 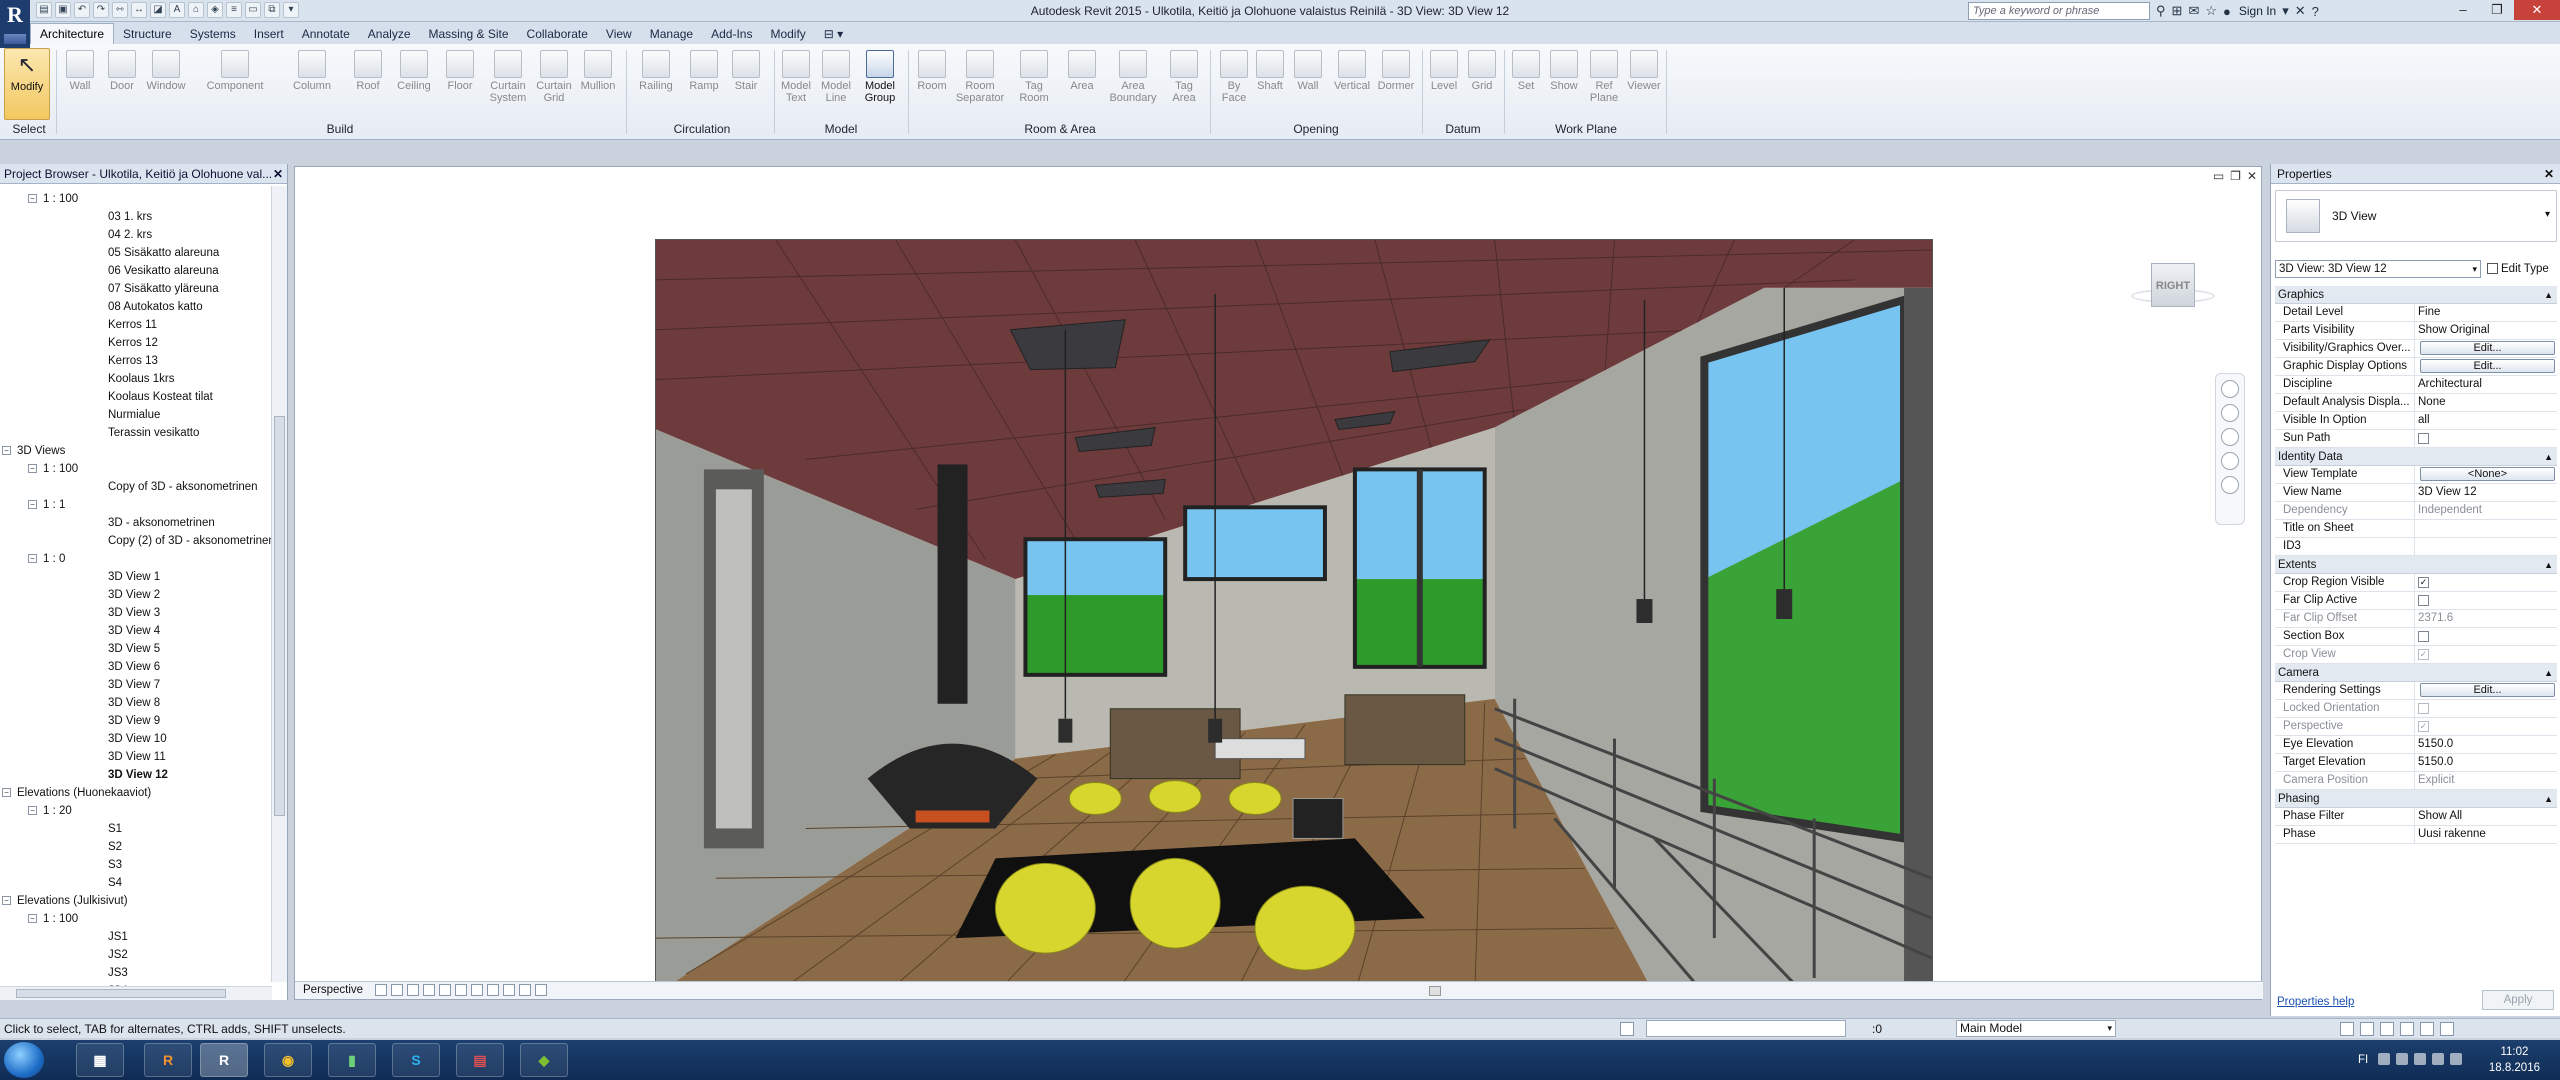 What do you see at coordinates (160, 397) in the screenshot?
I see `tree-item: Koolaus Kosteat tilat` at bounding box center [160, 397].